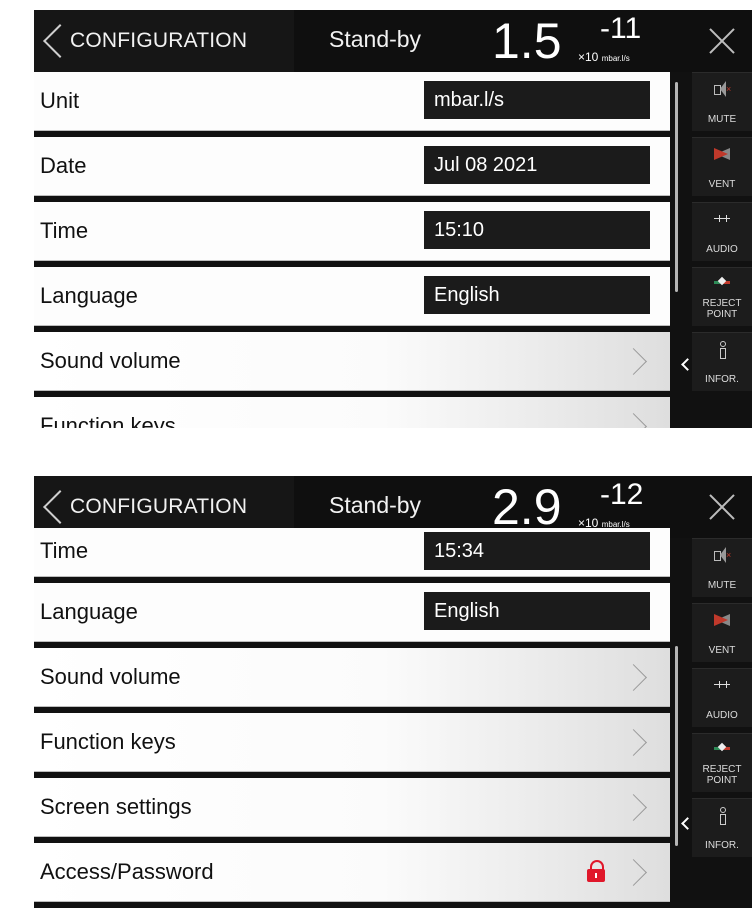  I want to click on reading-exponent: -11, so click(621, 28).